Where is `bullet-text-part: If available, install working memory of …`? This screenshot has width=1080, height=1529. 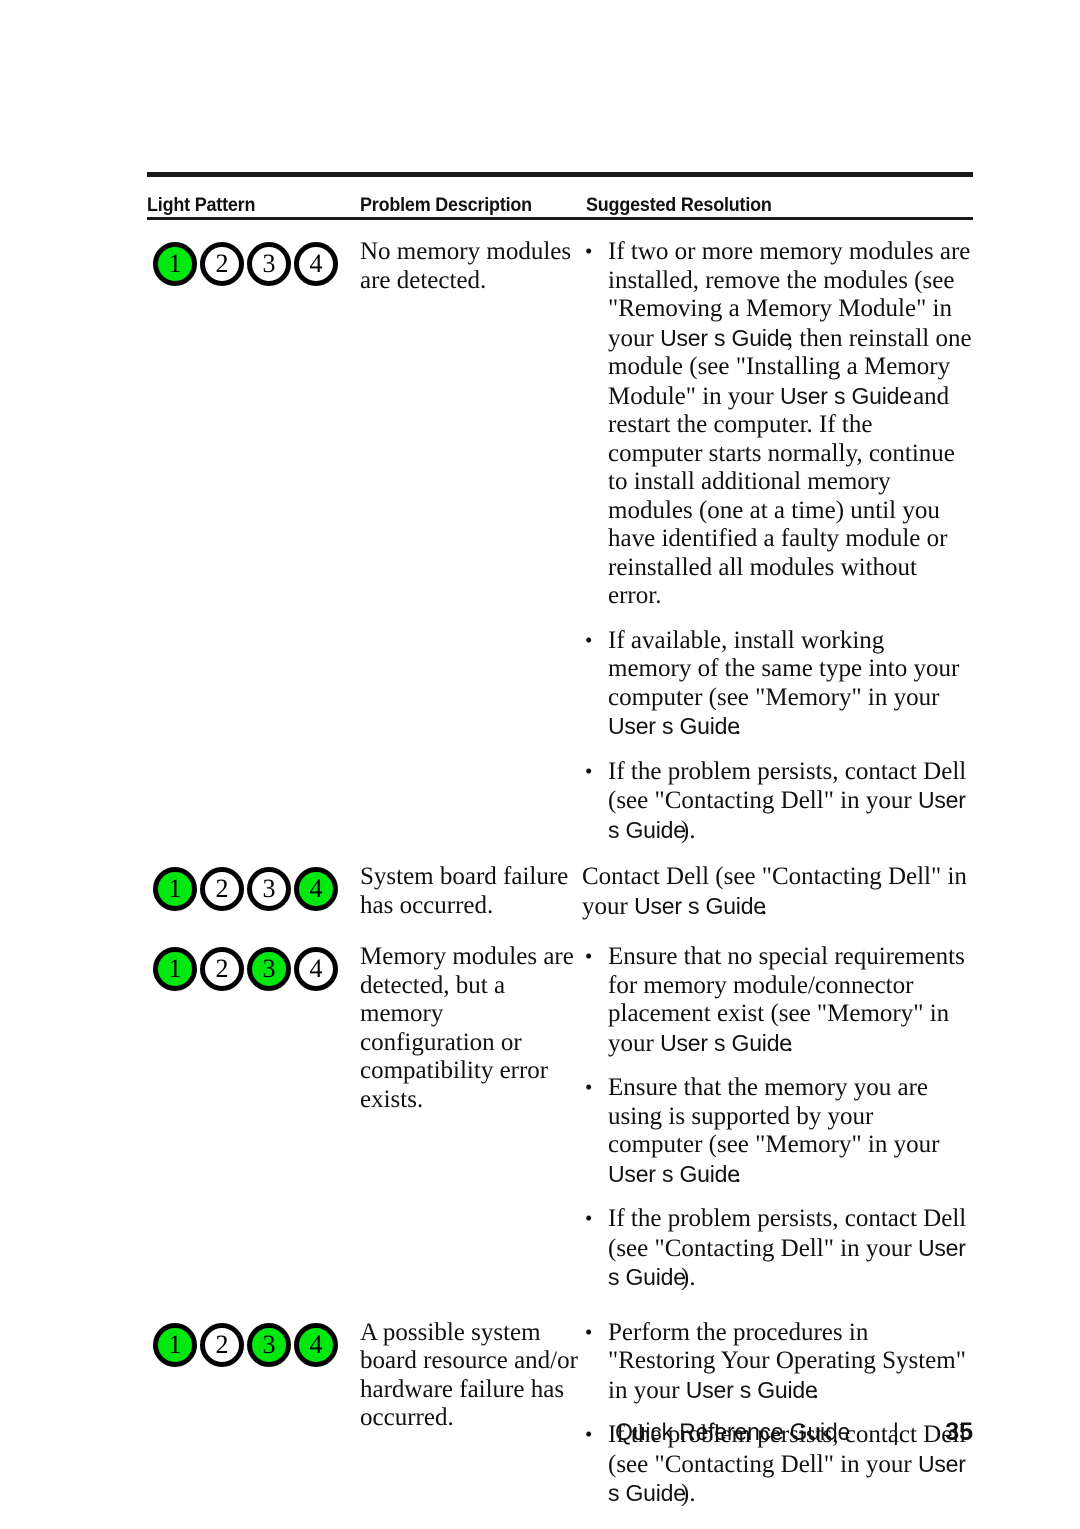 bullet-text-part: If available, install working memory of … is located at coordinates (784, 668).